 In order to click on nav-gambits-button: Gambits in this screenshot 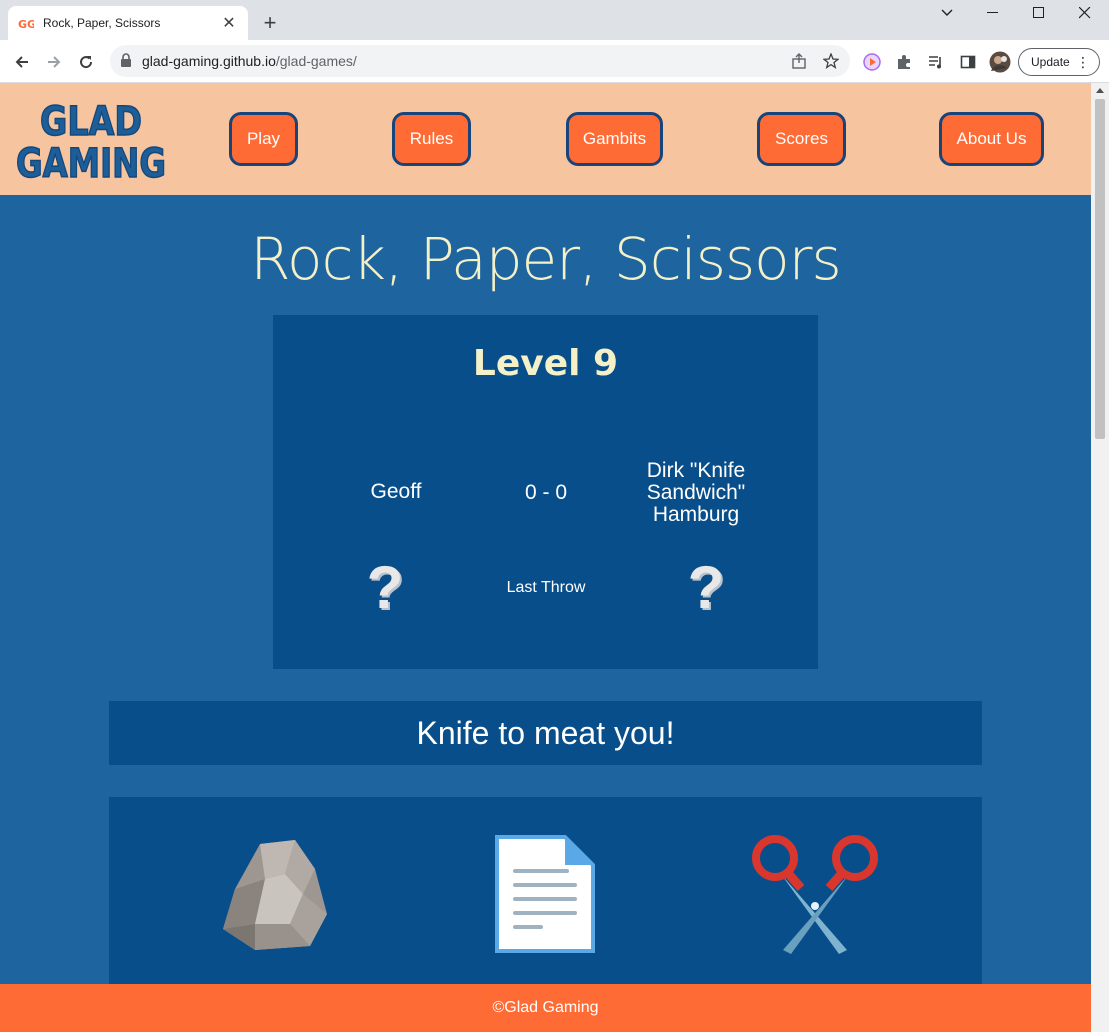, I will do `click(614, 139)`.